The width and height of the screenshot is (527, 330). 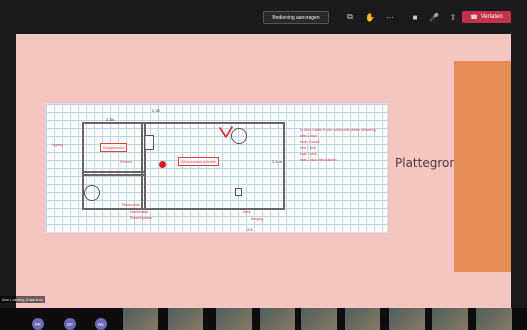 What do you see at coordinates (474, 17) in the screenshot?
I see `phone-leave-icon: ☎` at bounding box center [474, 17].